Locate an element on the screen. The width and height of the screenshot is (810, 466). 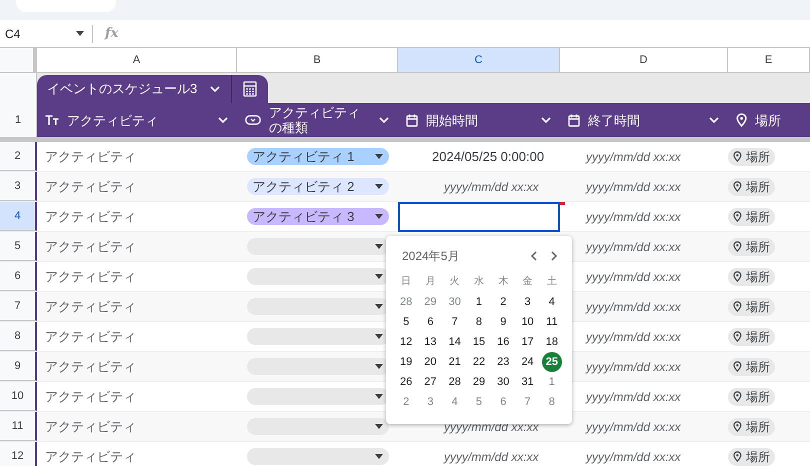
column-field-header: 開始時間 is located at coordinates (479, 120).